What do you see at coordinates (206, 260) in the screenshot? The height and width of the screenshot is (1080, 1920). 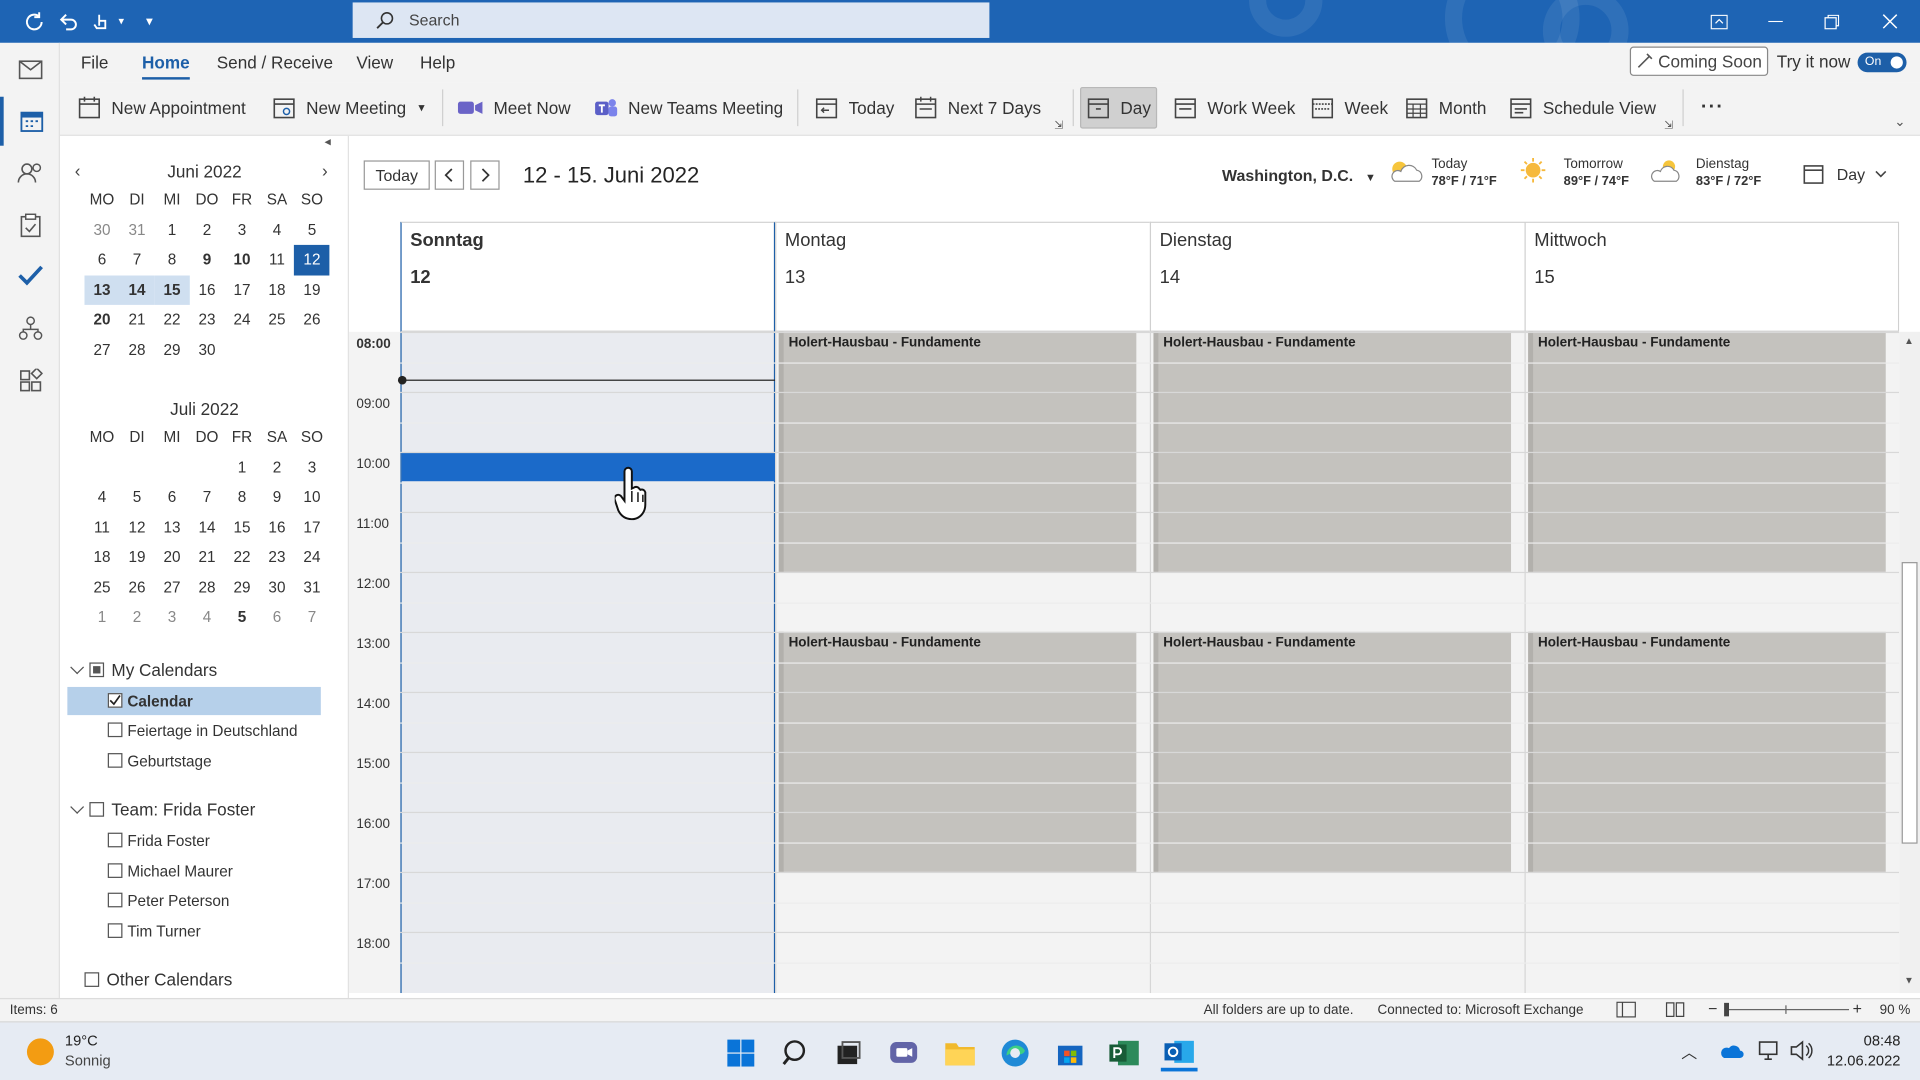 I see `mini-calendar-day: 9` at bounding box center [206, 260].